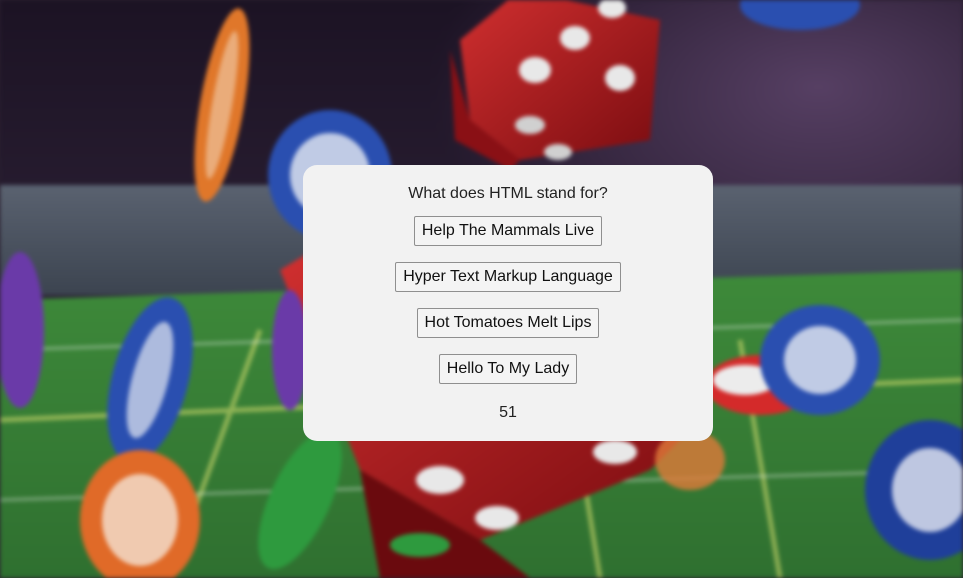  Describe the element at coordinates (508, 323) in the screenshot. I see `answer-button-3: Hot Tomatoes Melt Lips` at that location.